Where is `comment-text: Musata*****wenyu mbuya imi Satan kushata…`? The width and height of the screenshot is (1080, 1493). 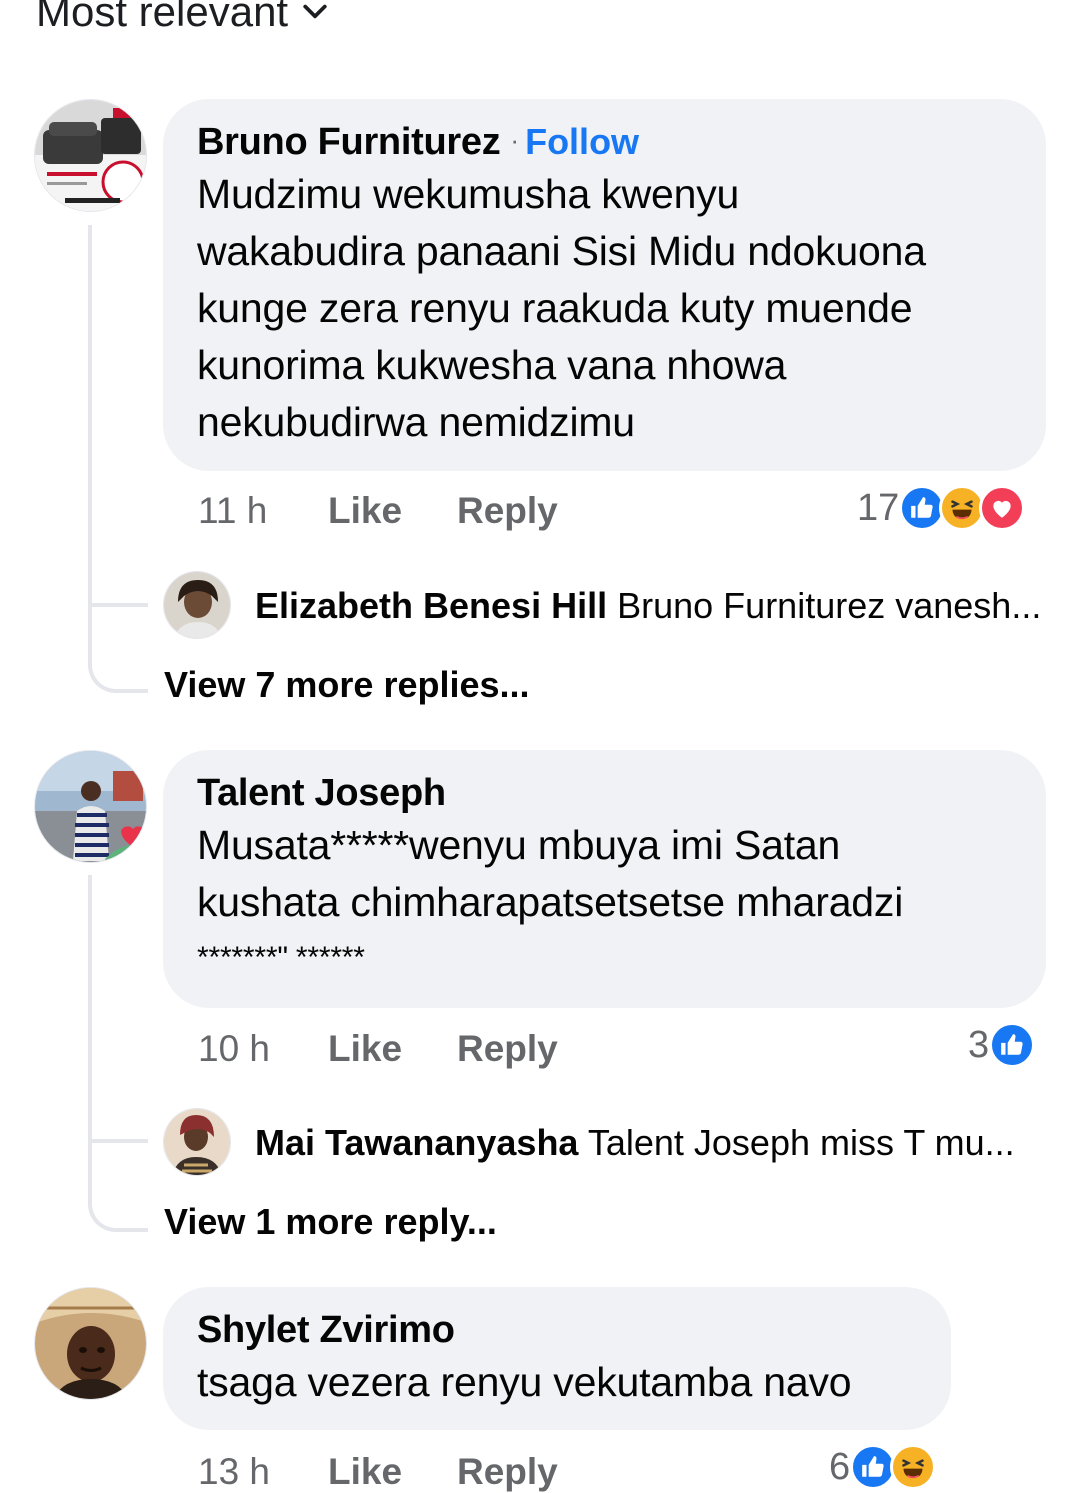 comment-text: Musata*****wenyu mbuya imi Satan kushata… is located at coordinates (550, 898).